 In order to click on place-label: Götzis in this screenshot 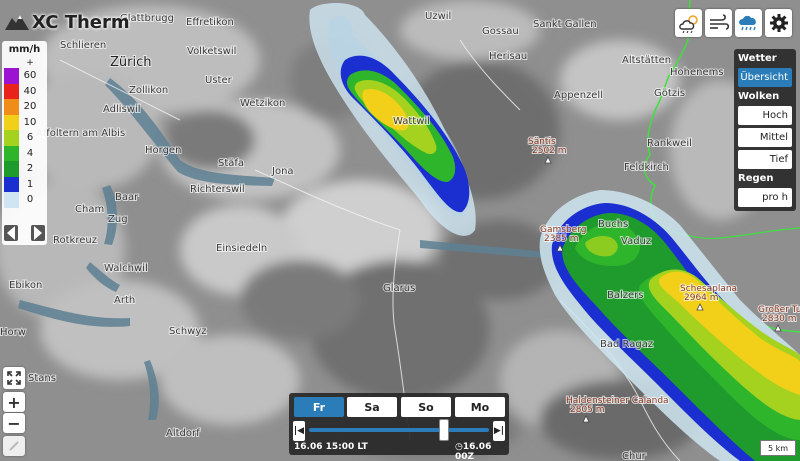, I will do `click(669, 93)`.